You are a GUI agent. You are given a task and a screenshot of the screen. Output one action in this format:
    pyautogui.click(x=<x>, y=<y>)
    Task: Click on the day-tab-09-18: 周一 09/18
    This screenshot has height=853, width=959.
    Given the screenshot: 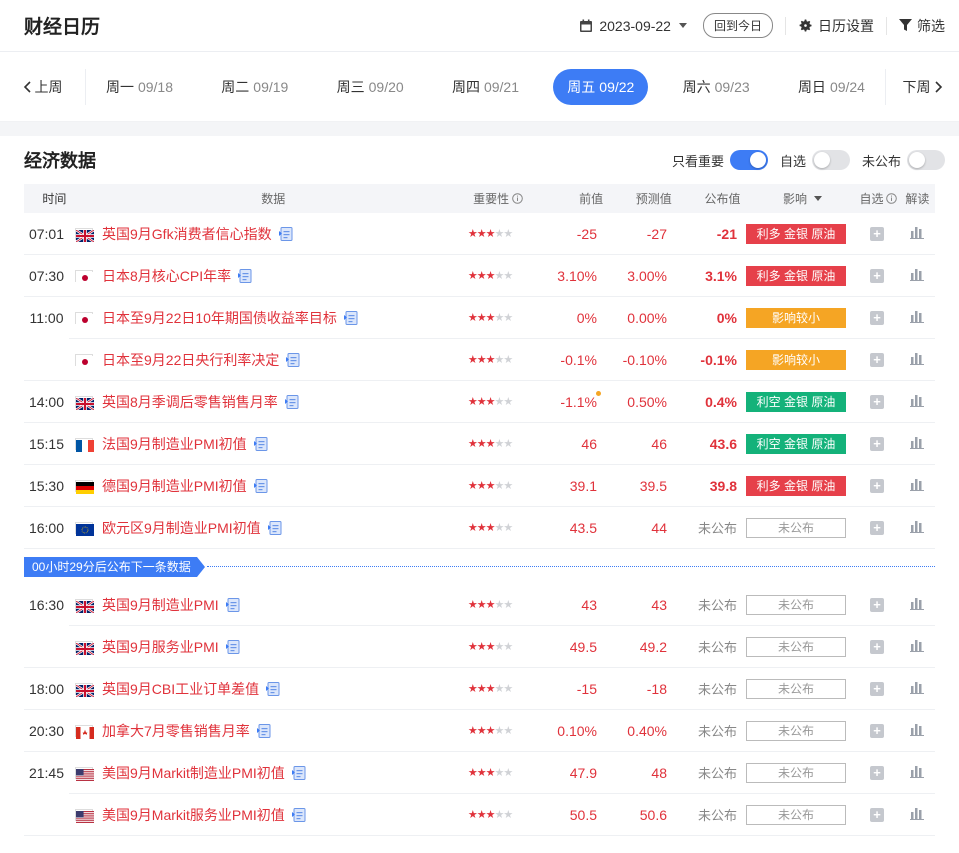 What is the action you would take?
    pyautogui.click(x=139, y=87)
    